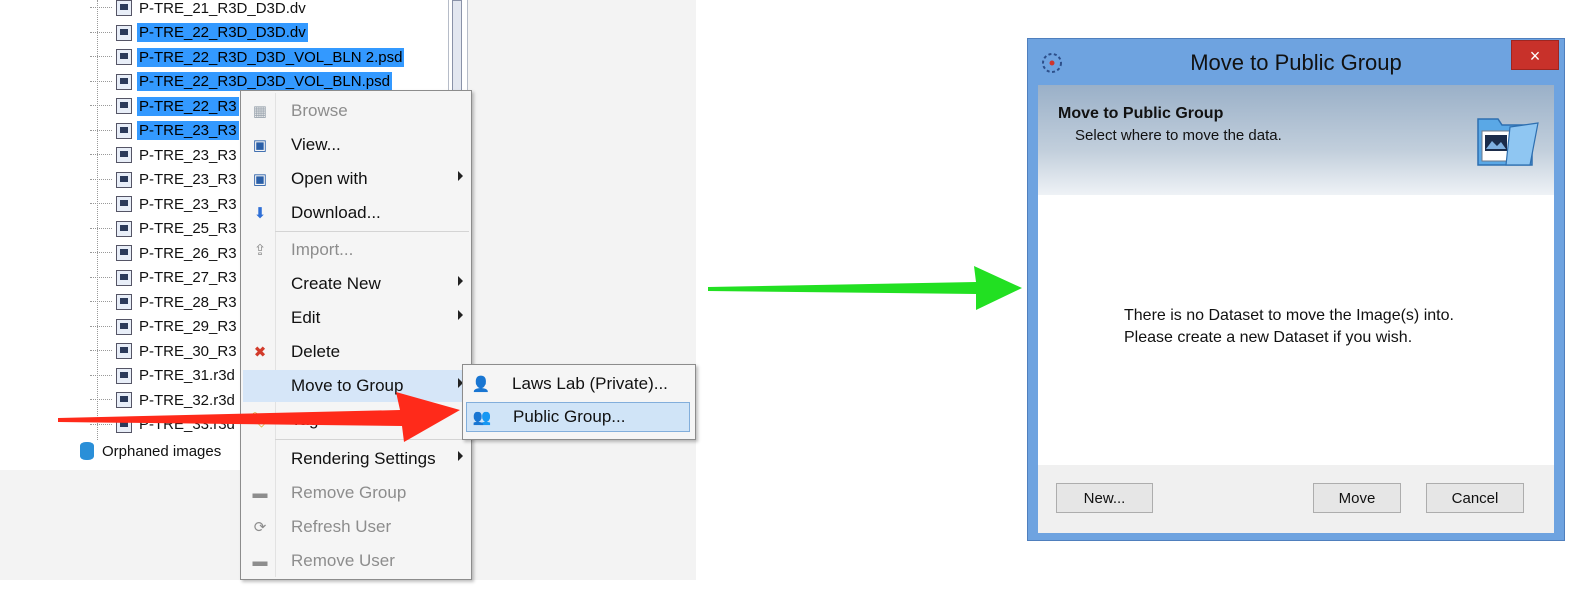 This screenshot has height=590, width=1596. What do you see at coordinates (260, 111) in the screenshot?
I see `browse-icon: ▦` at bounding box center [260, 111].